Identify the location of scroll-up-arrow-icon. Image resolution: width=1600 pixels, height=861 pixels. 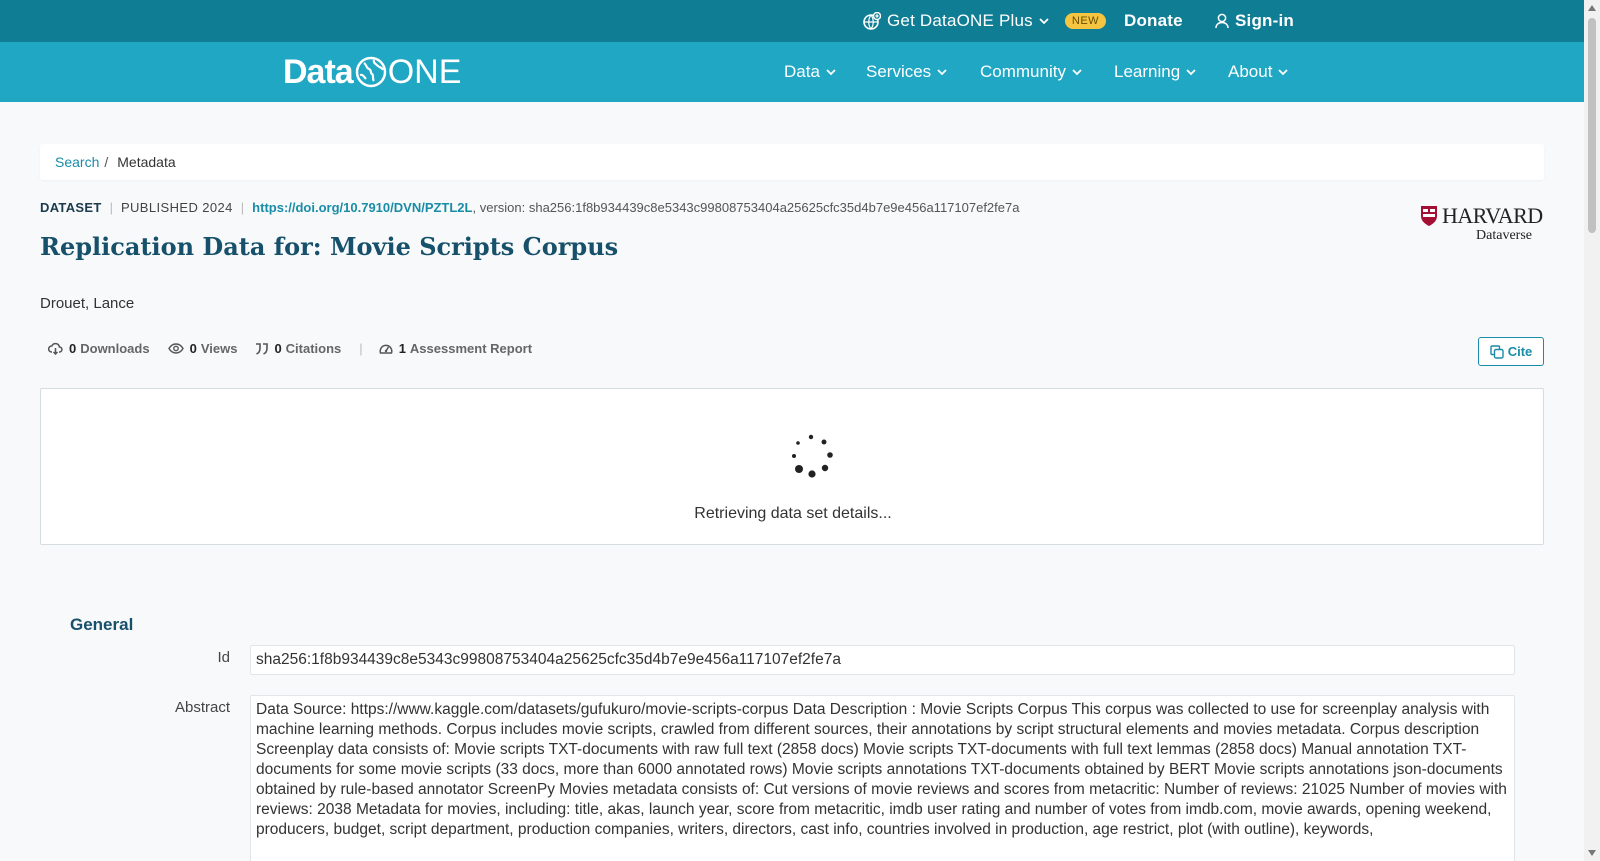
(1592, 8).